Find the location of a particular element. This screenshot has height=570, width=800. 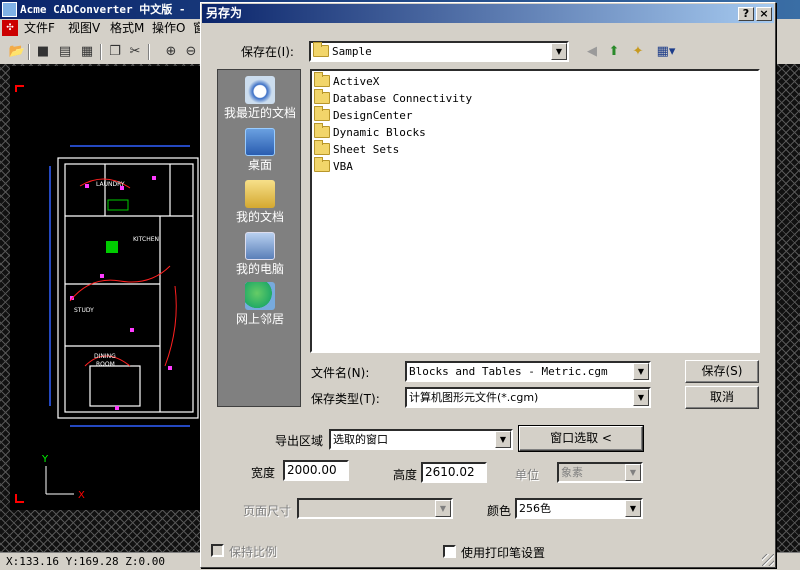

list-item: Database Connectivity is located at coordinates (393, 98).